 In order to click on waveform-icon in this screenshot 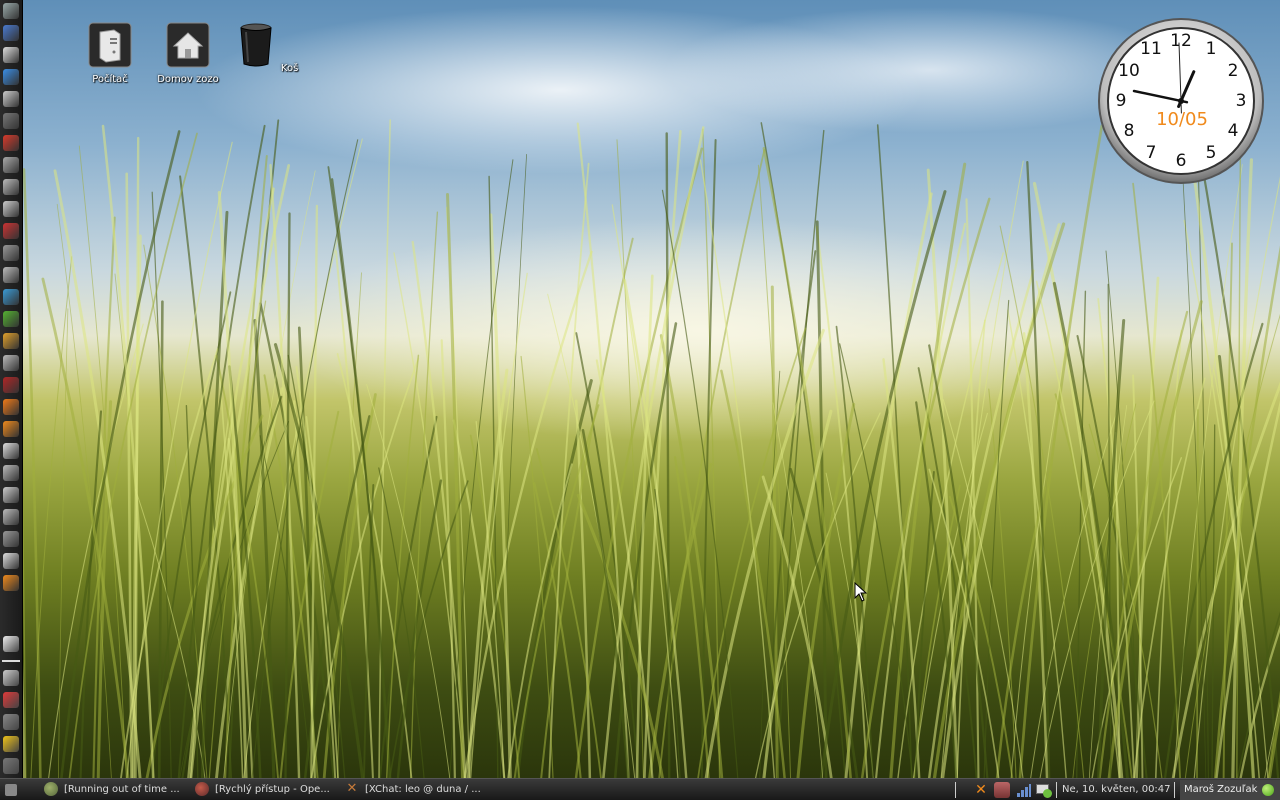, I will do `click(11, 539)`.